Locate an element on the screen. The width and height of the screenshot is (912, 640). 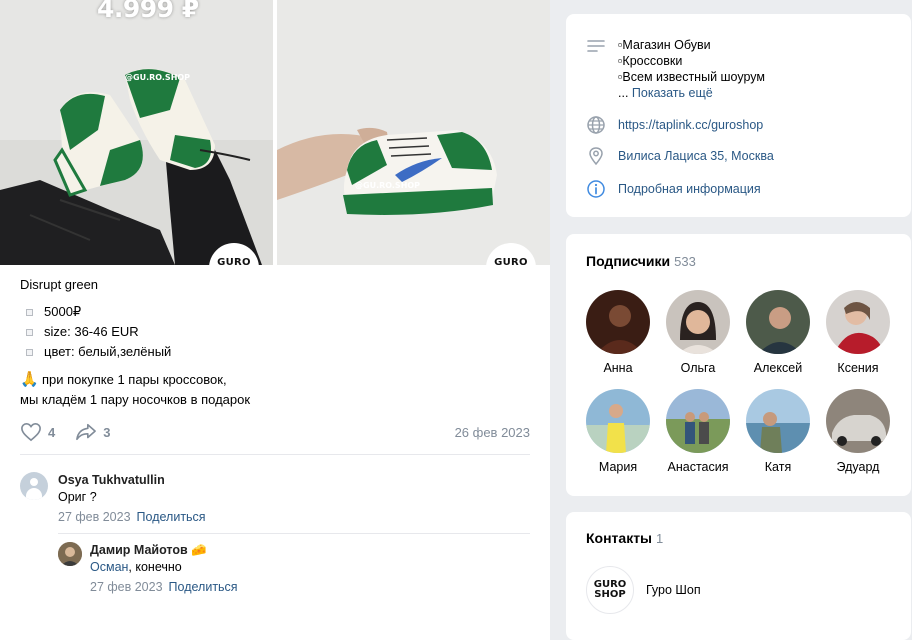
post-title: Disrupt green is located at coordinates (59, 284).